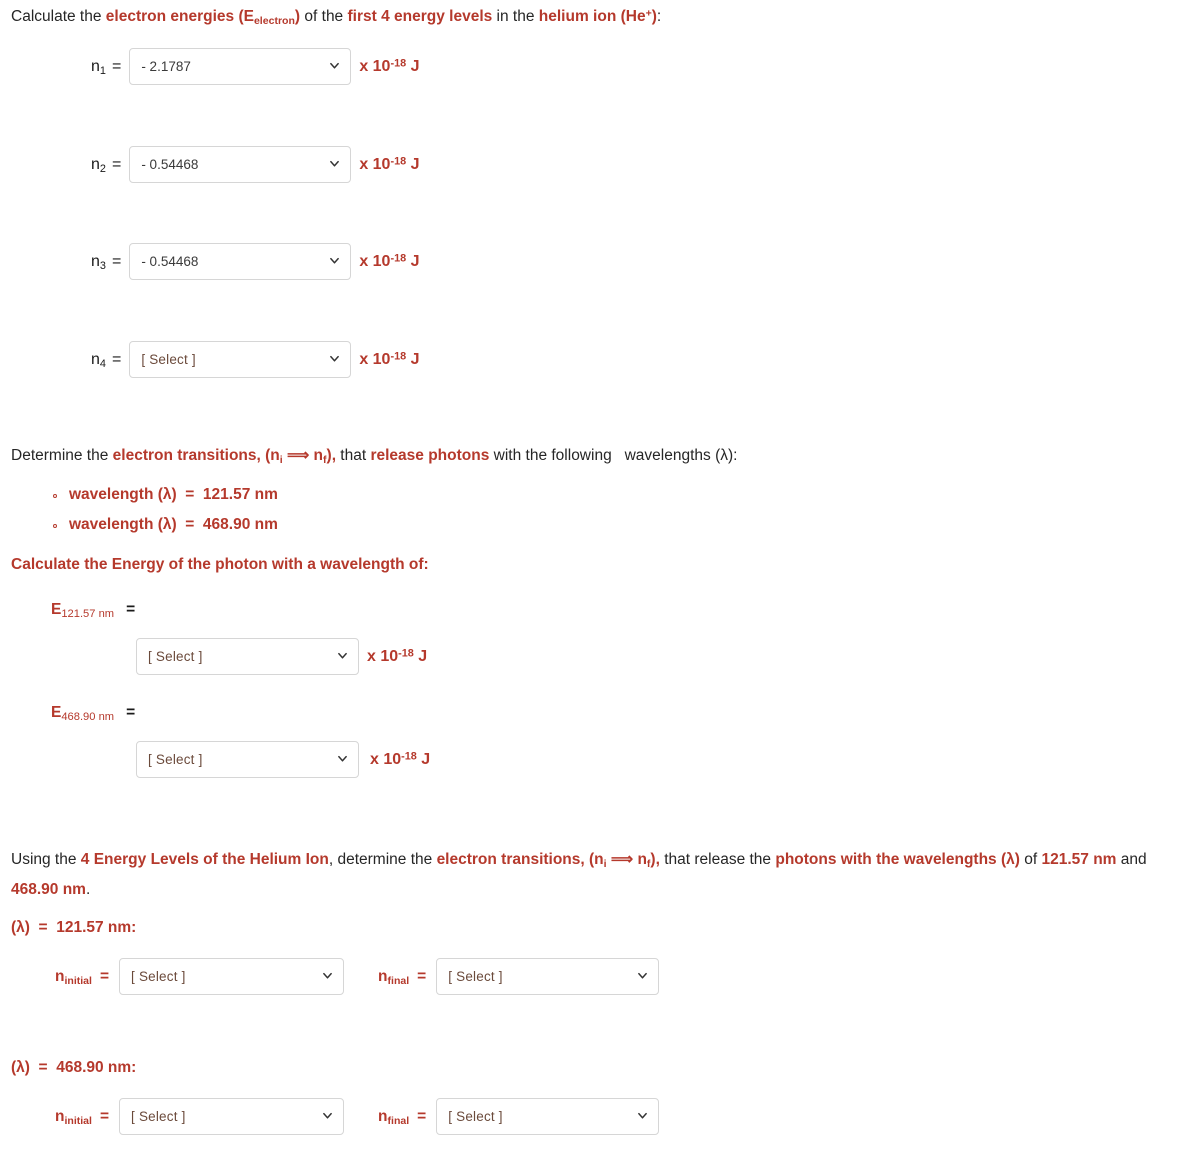 The width and height of the screenshot is (1200, 1151). I want to click on n4-label-sub: 4, so click(102, 363).